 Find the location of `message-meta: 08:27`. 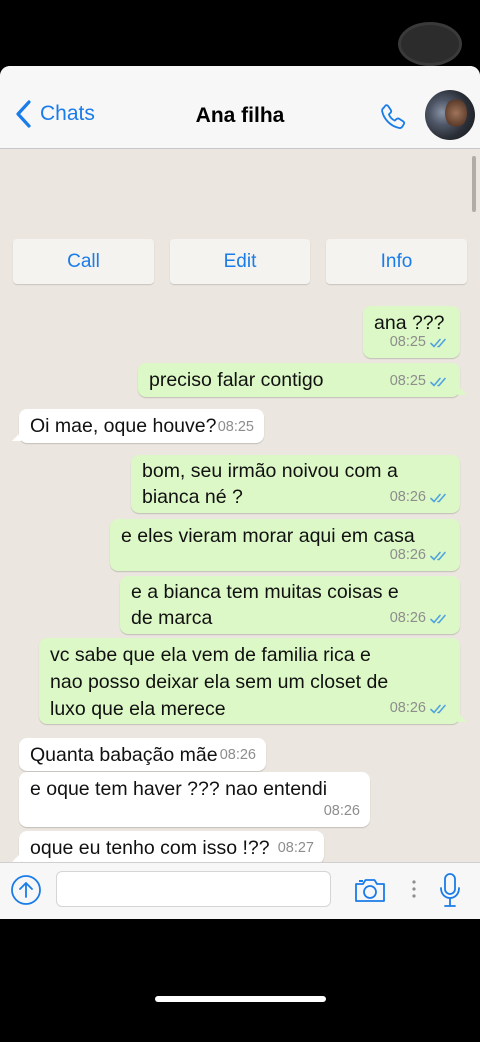

message-meta: 08:27 is located at coordinates (296, 848).